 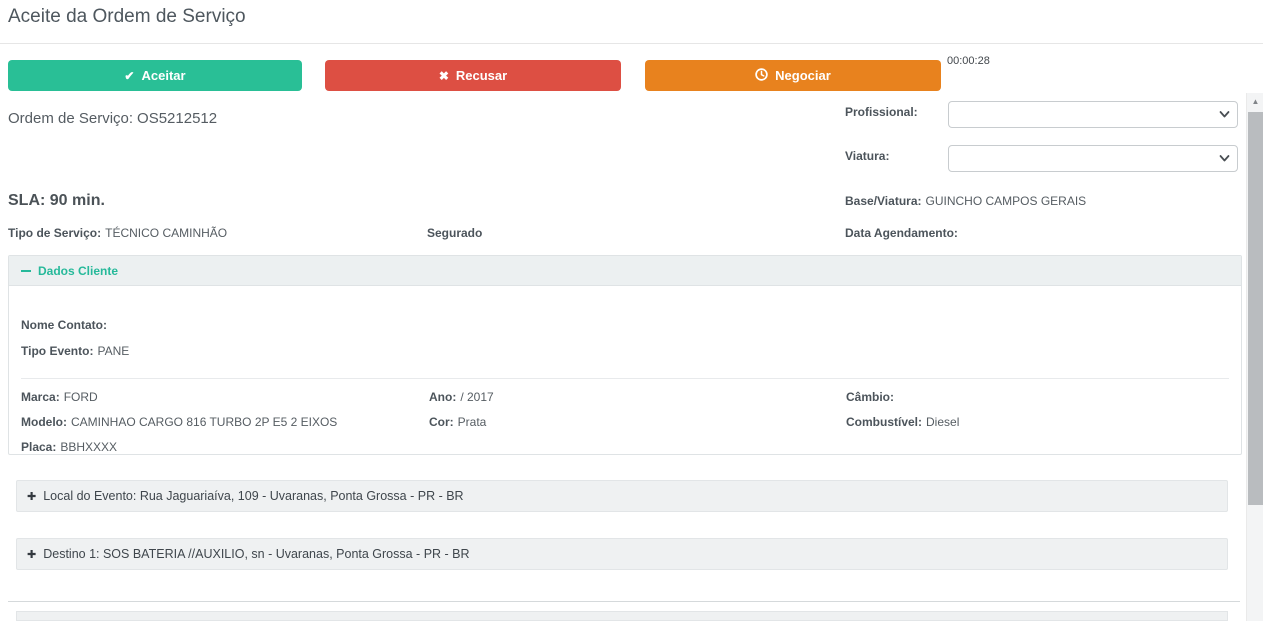 What do you see at coordinates (881, 112) in the screenshot?
I see `profissional-label: Profissional:` at bounding box center [881, 112].